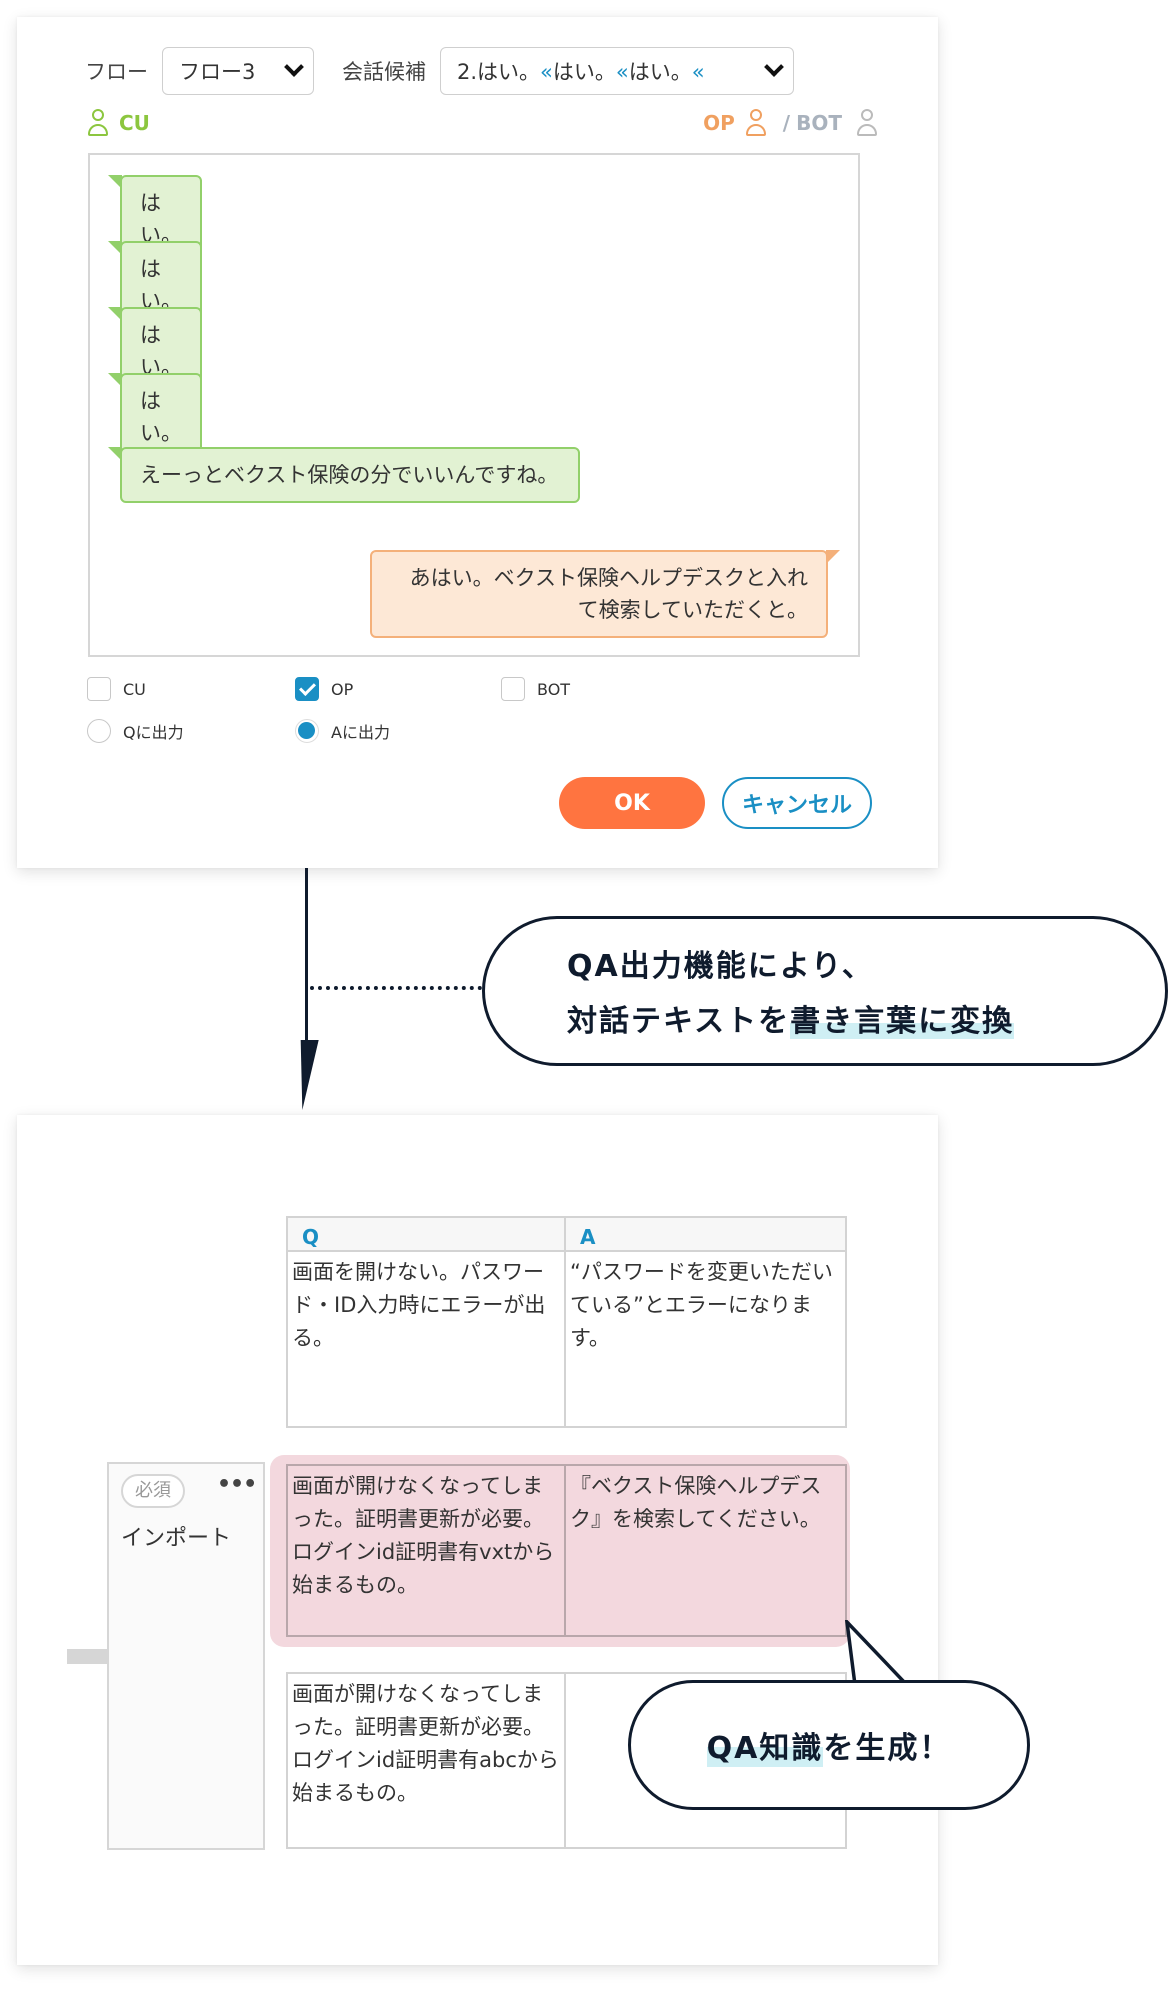 The width and height of the screenshot is (1170, 1996). Describe the element at coordinates (307, 731) in the screenshot. I see `radio-selected-icon` at that location.